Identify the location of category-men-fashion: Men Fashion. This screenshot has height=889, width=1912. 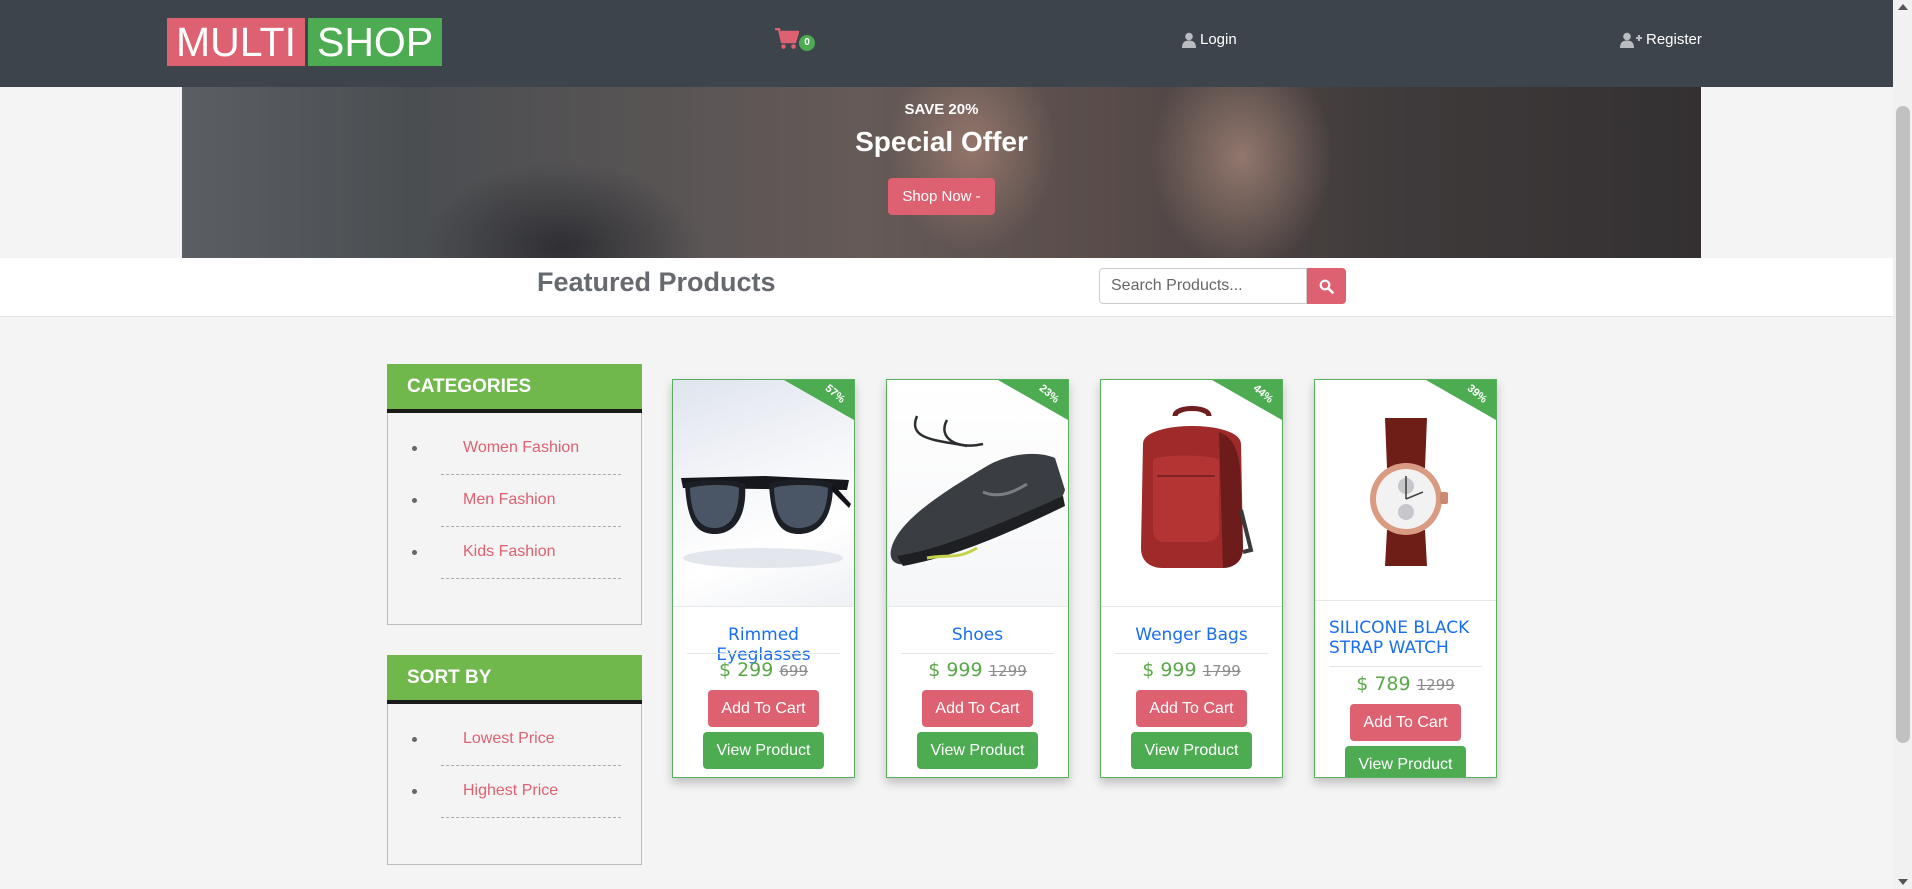
(516, 501).